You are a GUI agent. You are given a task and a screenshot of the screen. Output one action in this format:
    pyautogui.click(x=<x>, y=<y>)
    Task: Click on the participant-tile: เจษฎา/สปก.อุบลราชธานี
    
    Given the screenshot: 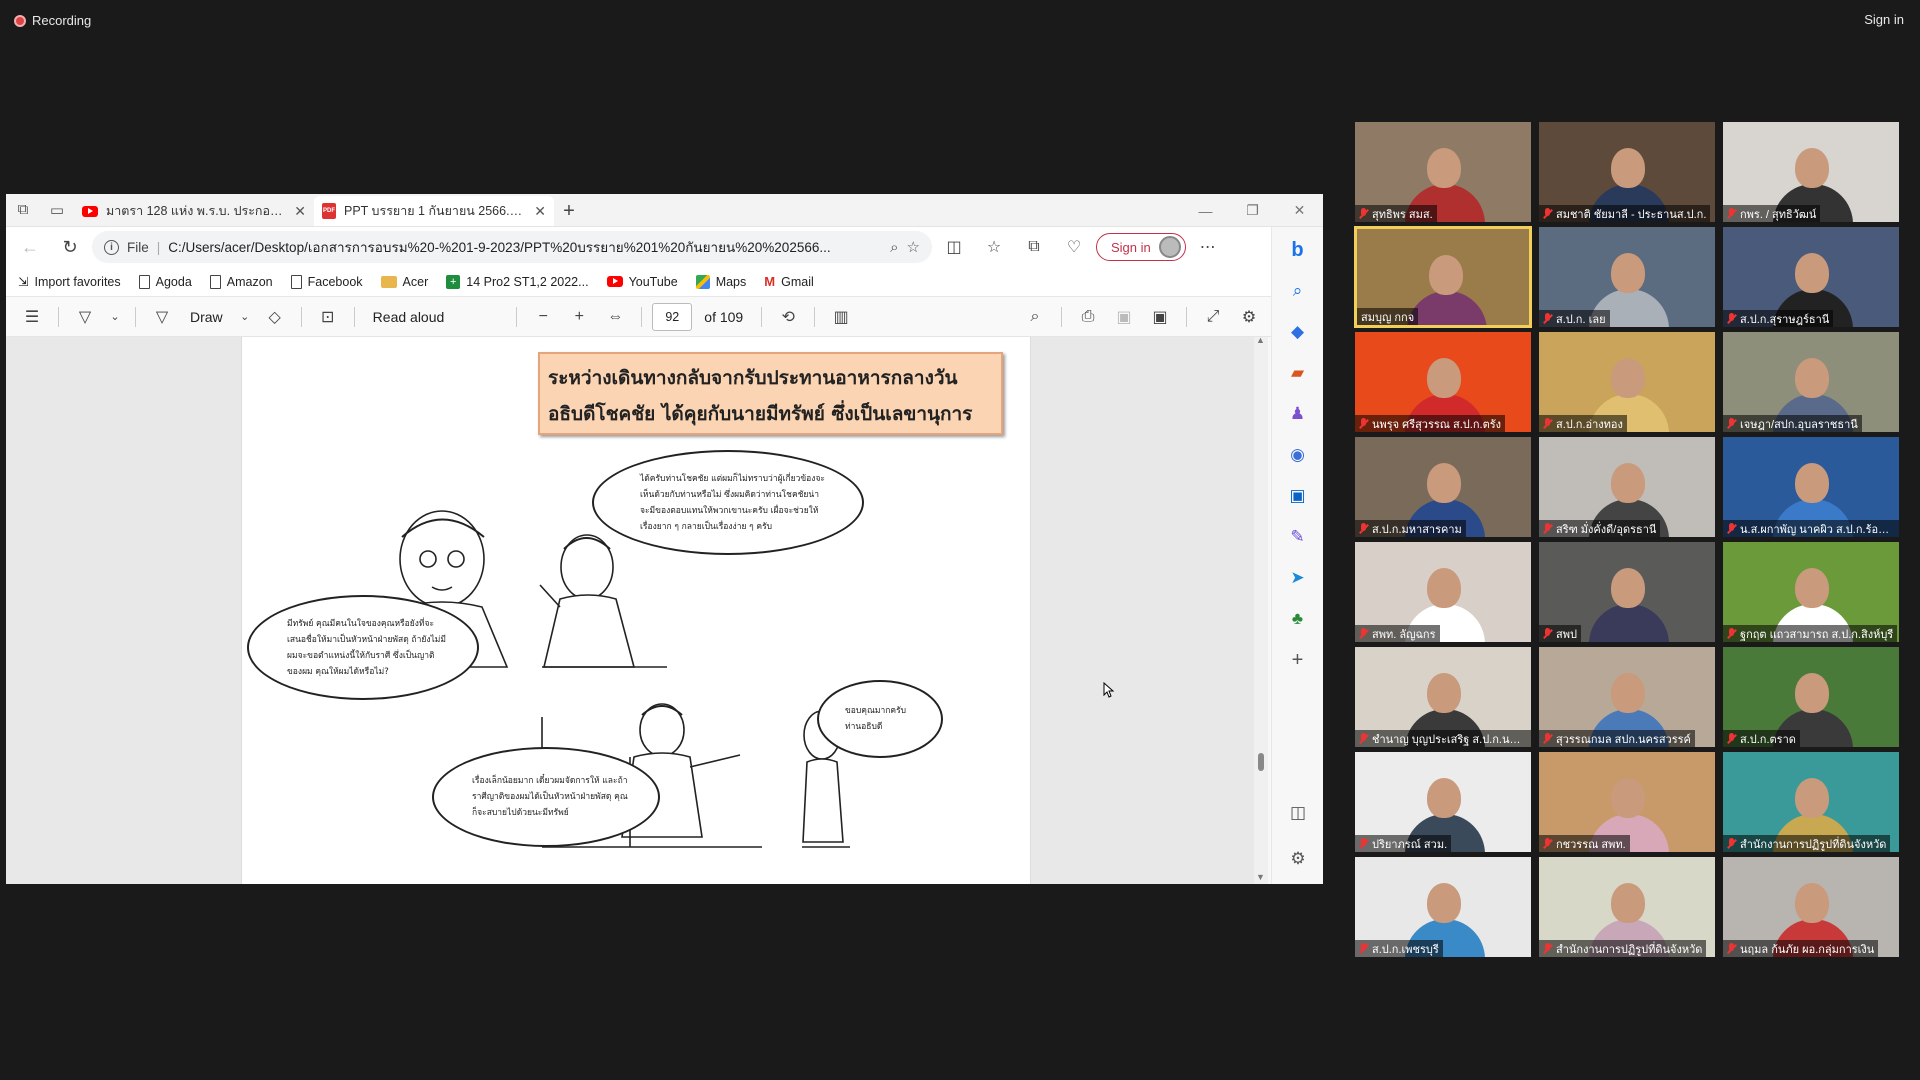 What is the action you would take?
    pyautogui.click(x=1811, y=382)
    